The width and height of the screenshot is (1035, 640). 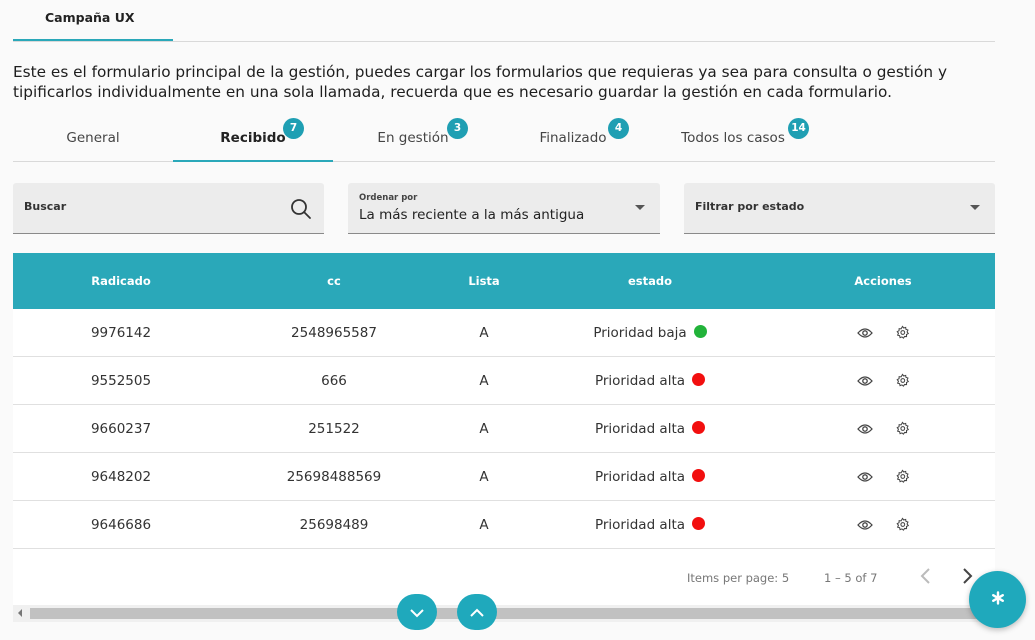 What do you see at coordinates (20, 613) in the screenshot?
I see `scroll-left-arrow-icon` at bounding box center [20, 613].